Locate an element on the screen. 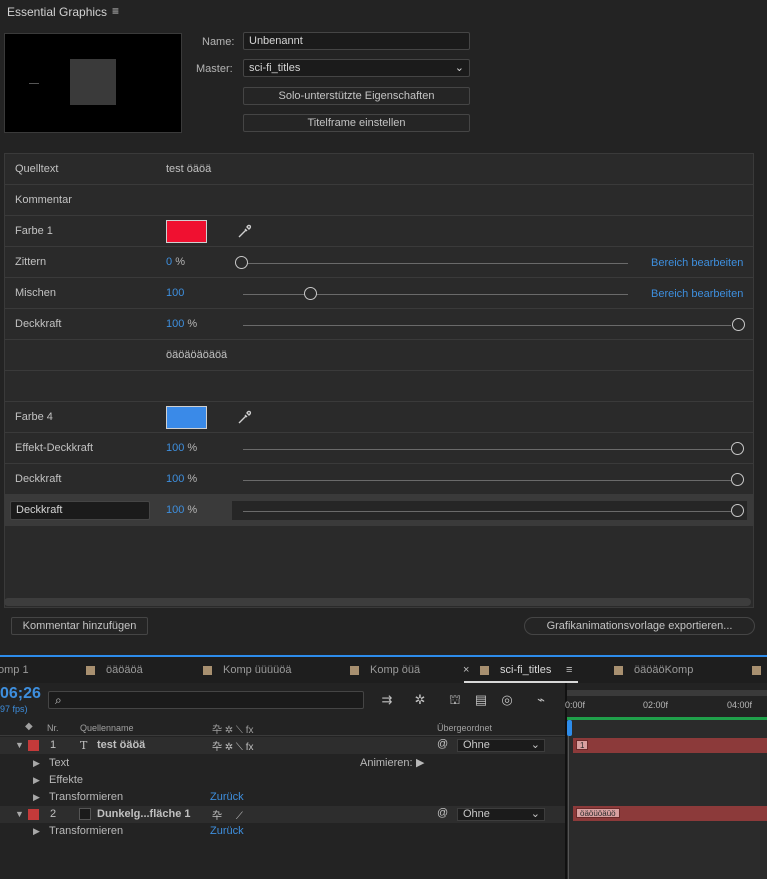  panel-menu-icon: ≡ is located at coordinates (115, 11).